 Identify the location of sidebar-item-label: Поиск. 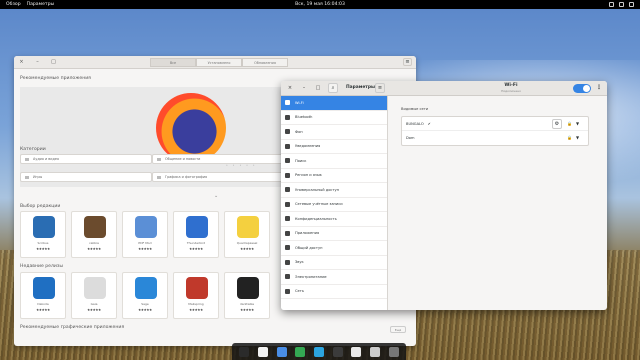
(301, 160).